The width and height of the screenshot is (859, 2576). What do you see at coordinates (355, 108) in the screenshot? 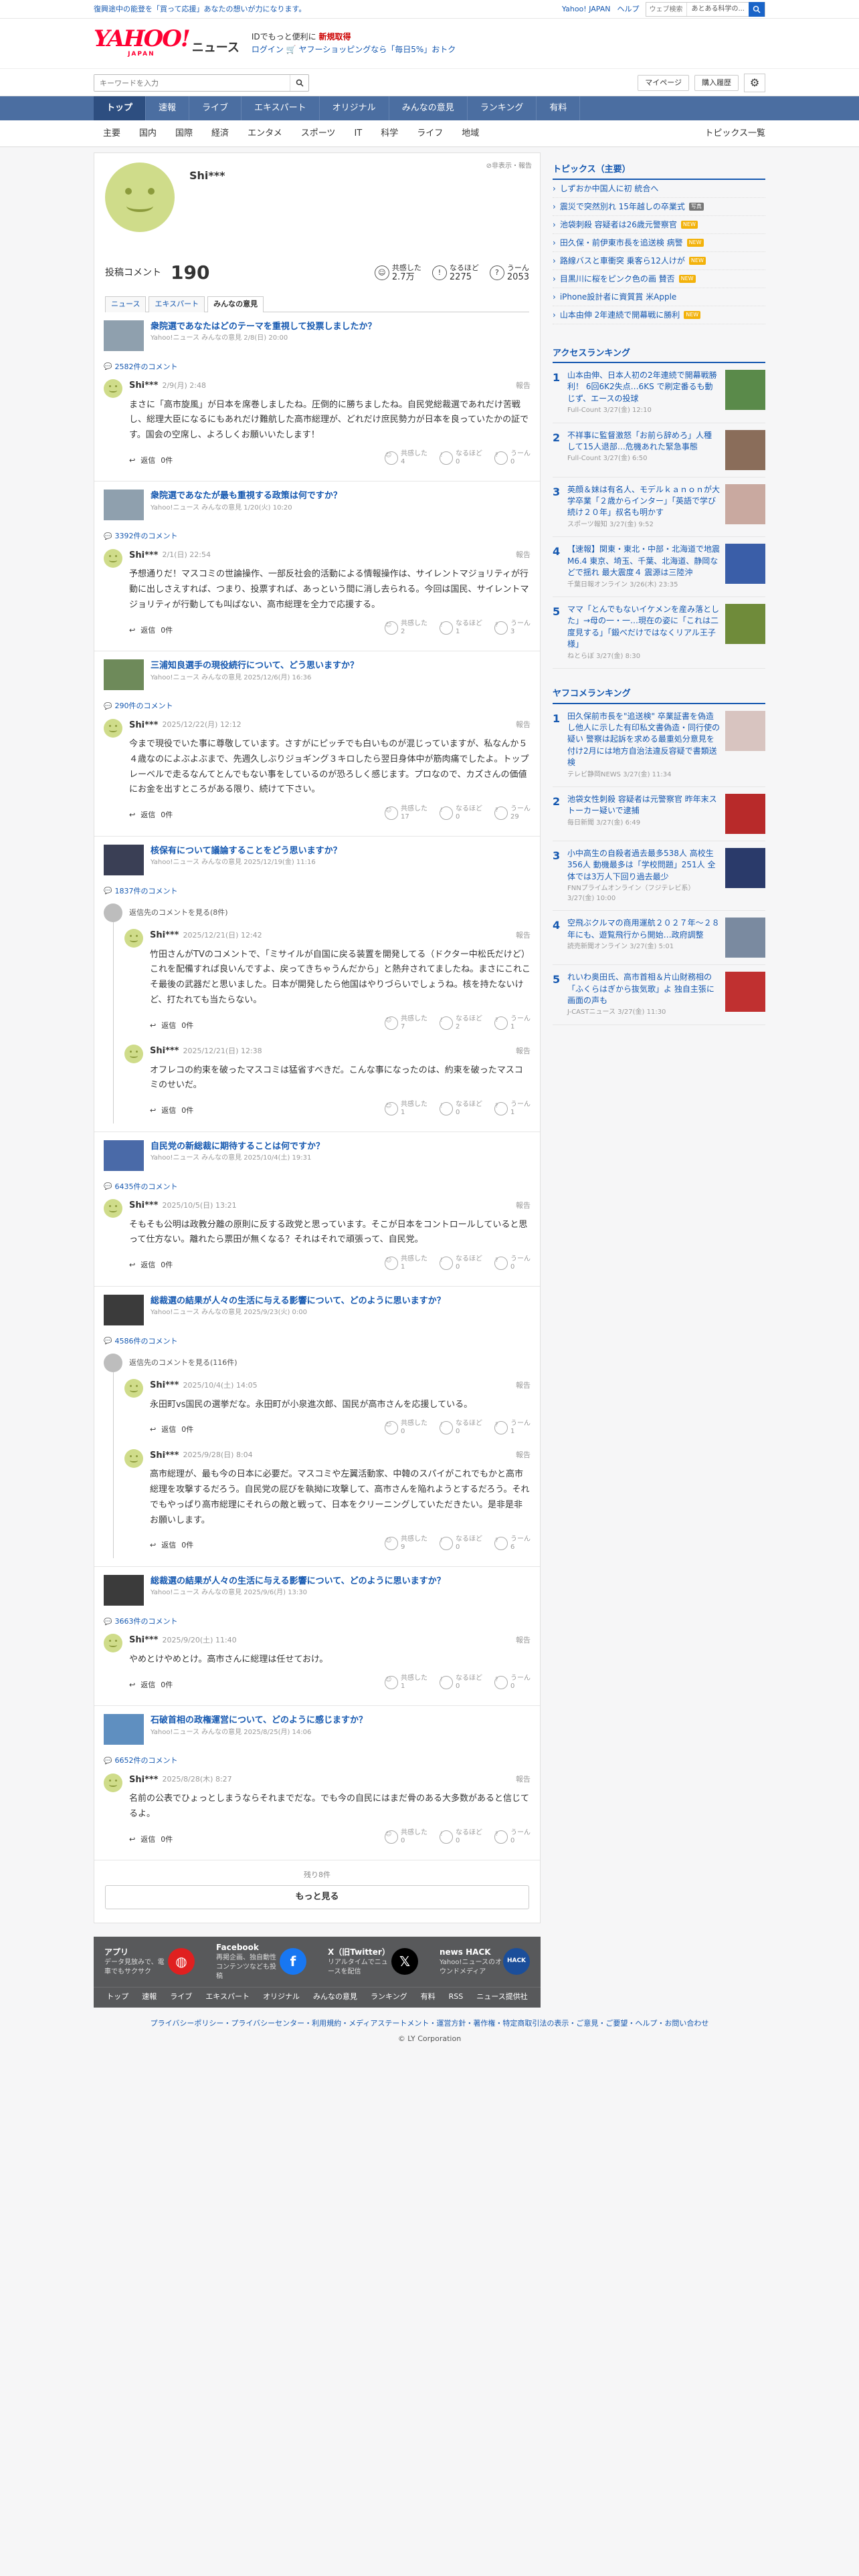
I see `gnav-original: オリジナル` at bounding box center [355, 108].